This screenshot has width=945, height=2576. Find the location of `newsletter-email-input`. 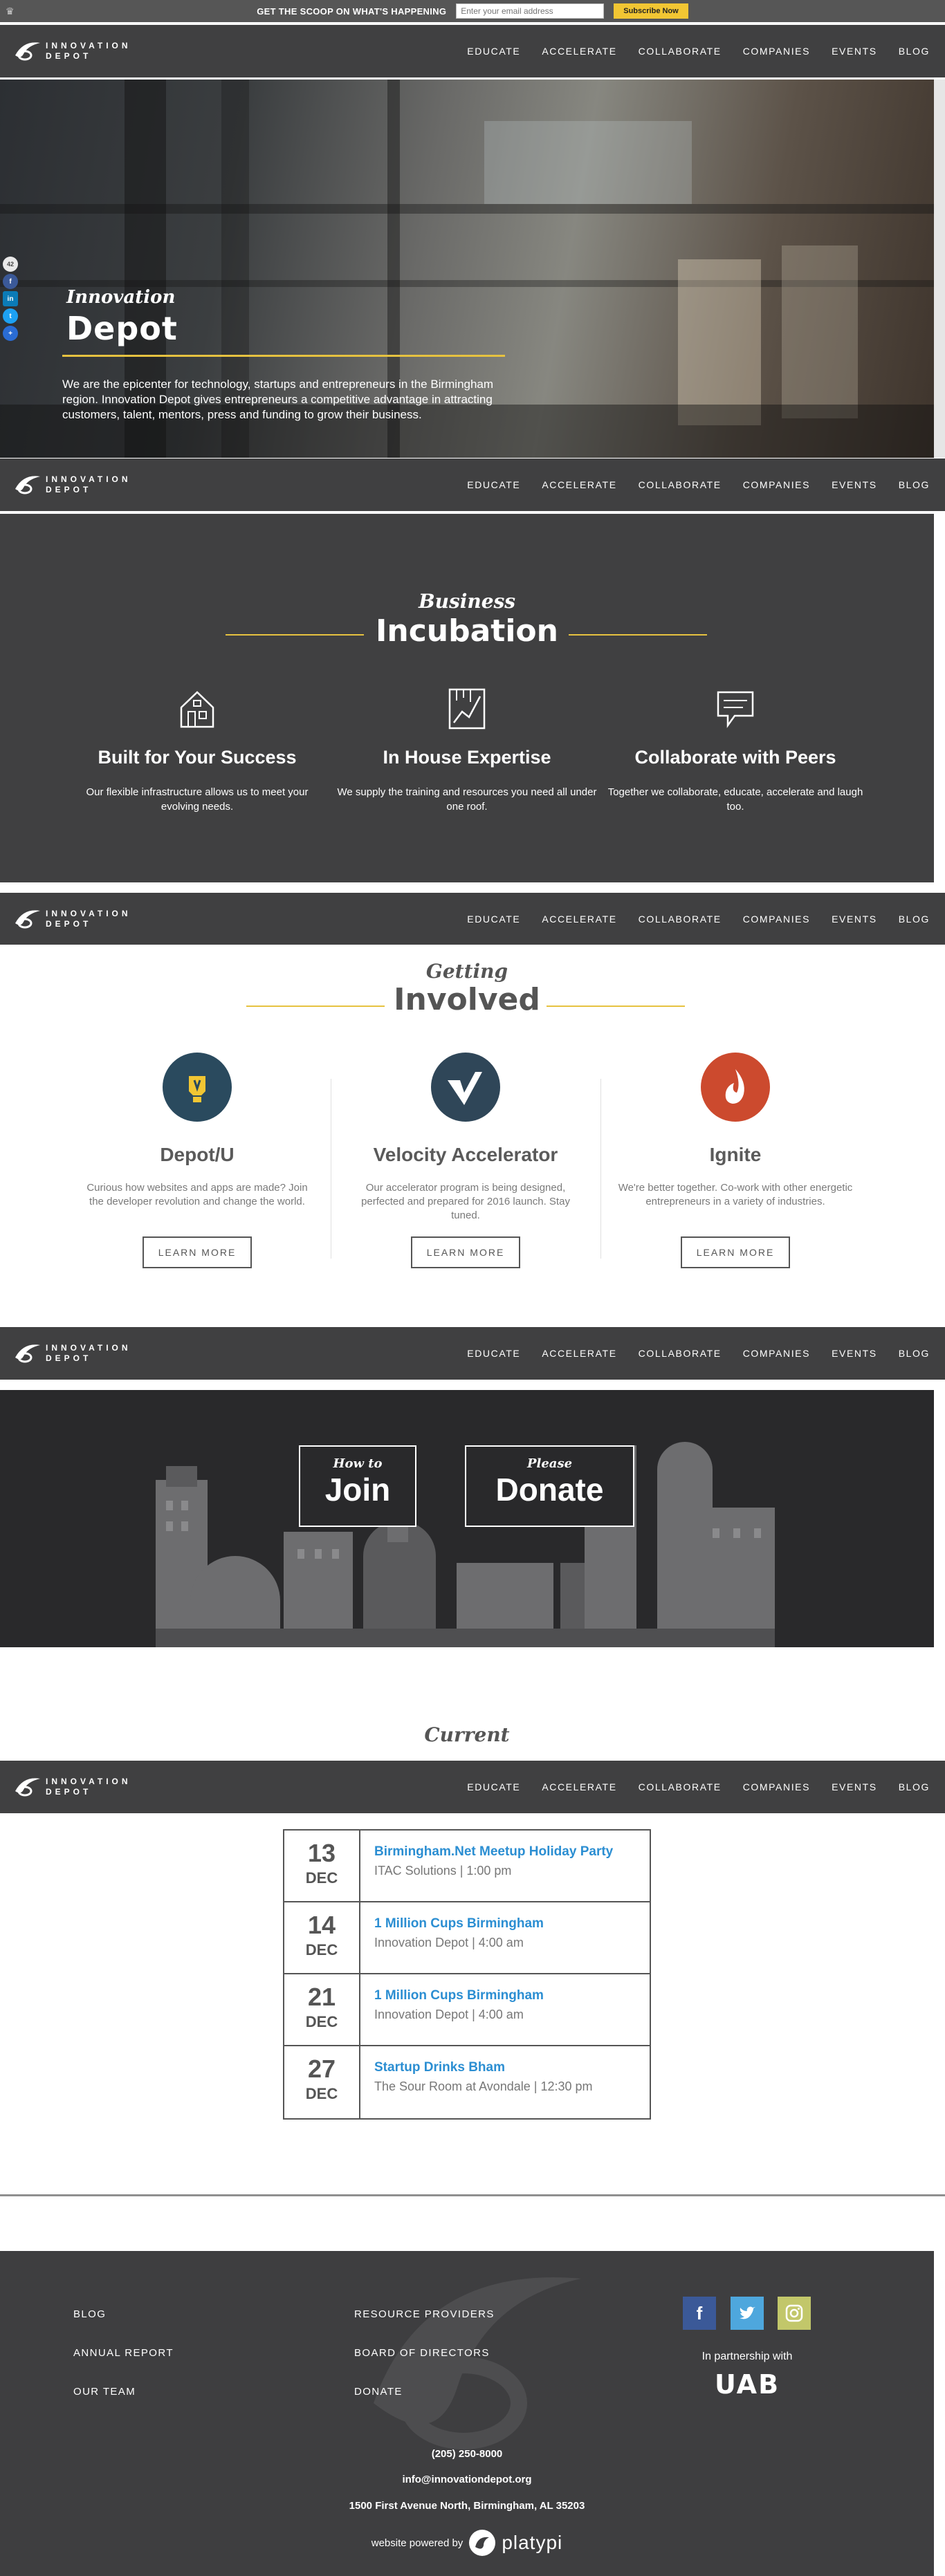

newsletter-email-input is located at coordinates (530, 11).